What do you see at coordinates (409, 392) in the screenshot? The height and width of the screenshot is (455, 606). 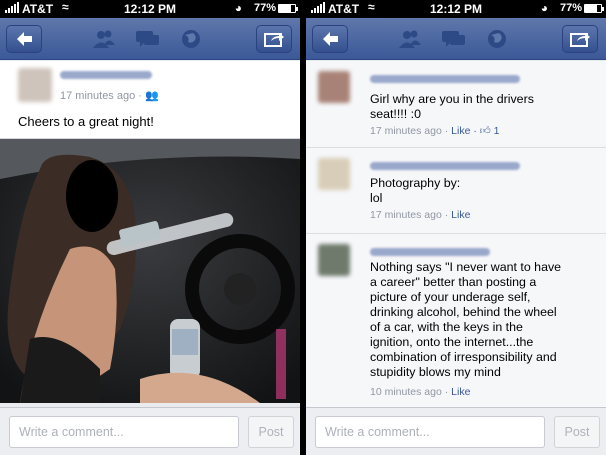 I see `comment-timestamp: 10 minutes ago ·` at bounding box center [409, 392].